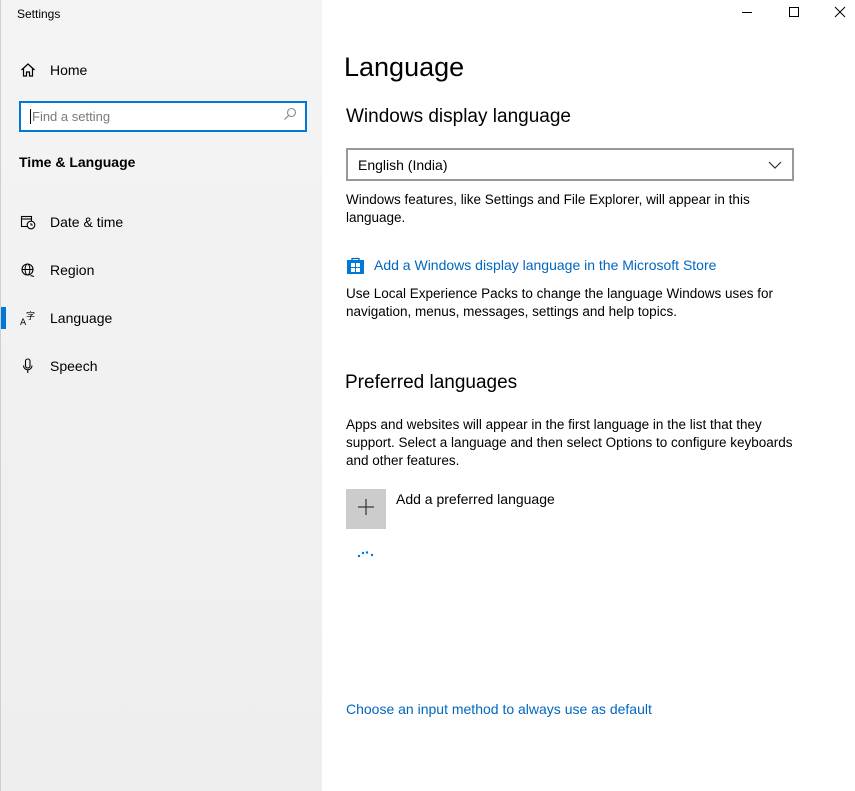 The height and width of the screenshot is (791, 855). Describe the element at coordinates (450, 509) in the screenshot. I see `add-preferred-language: Add a preferred language` at that location.